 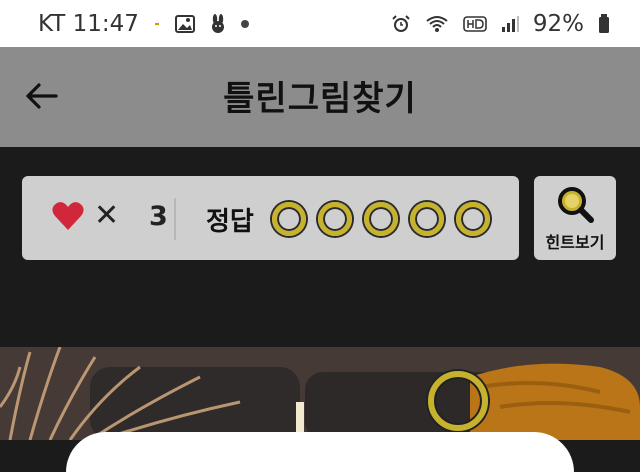 I want to click on gallery-icon, so click(x=184, y=23).